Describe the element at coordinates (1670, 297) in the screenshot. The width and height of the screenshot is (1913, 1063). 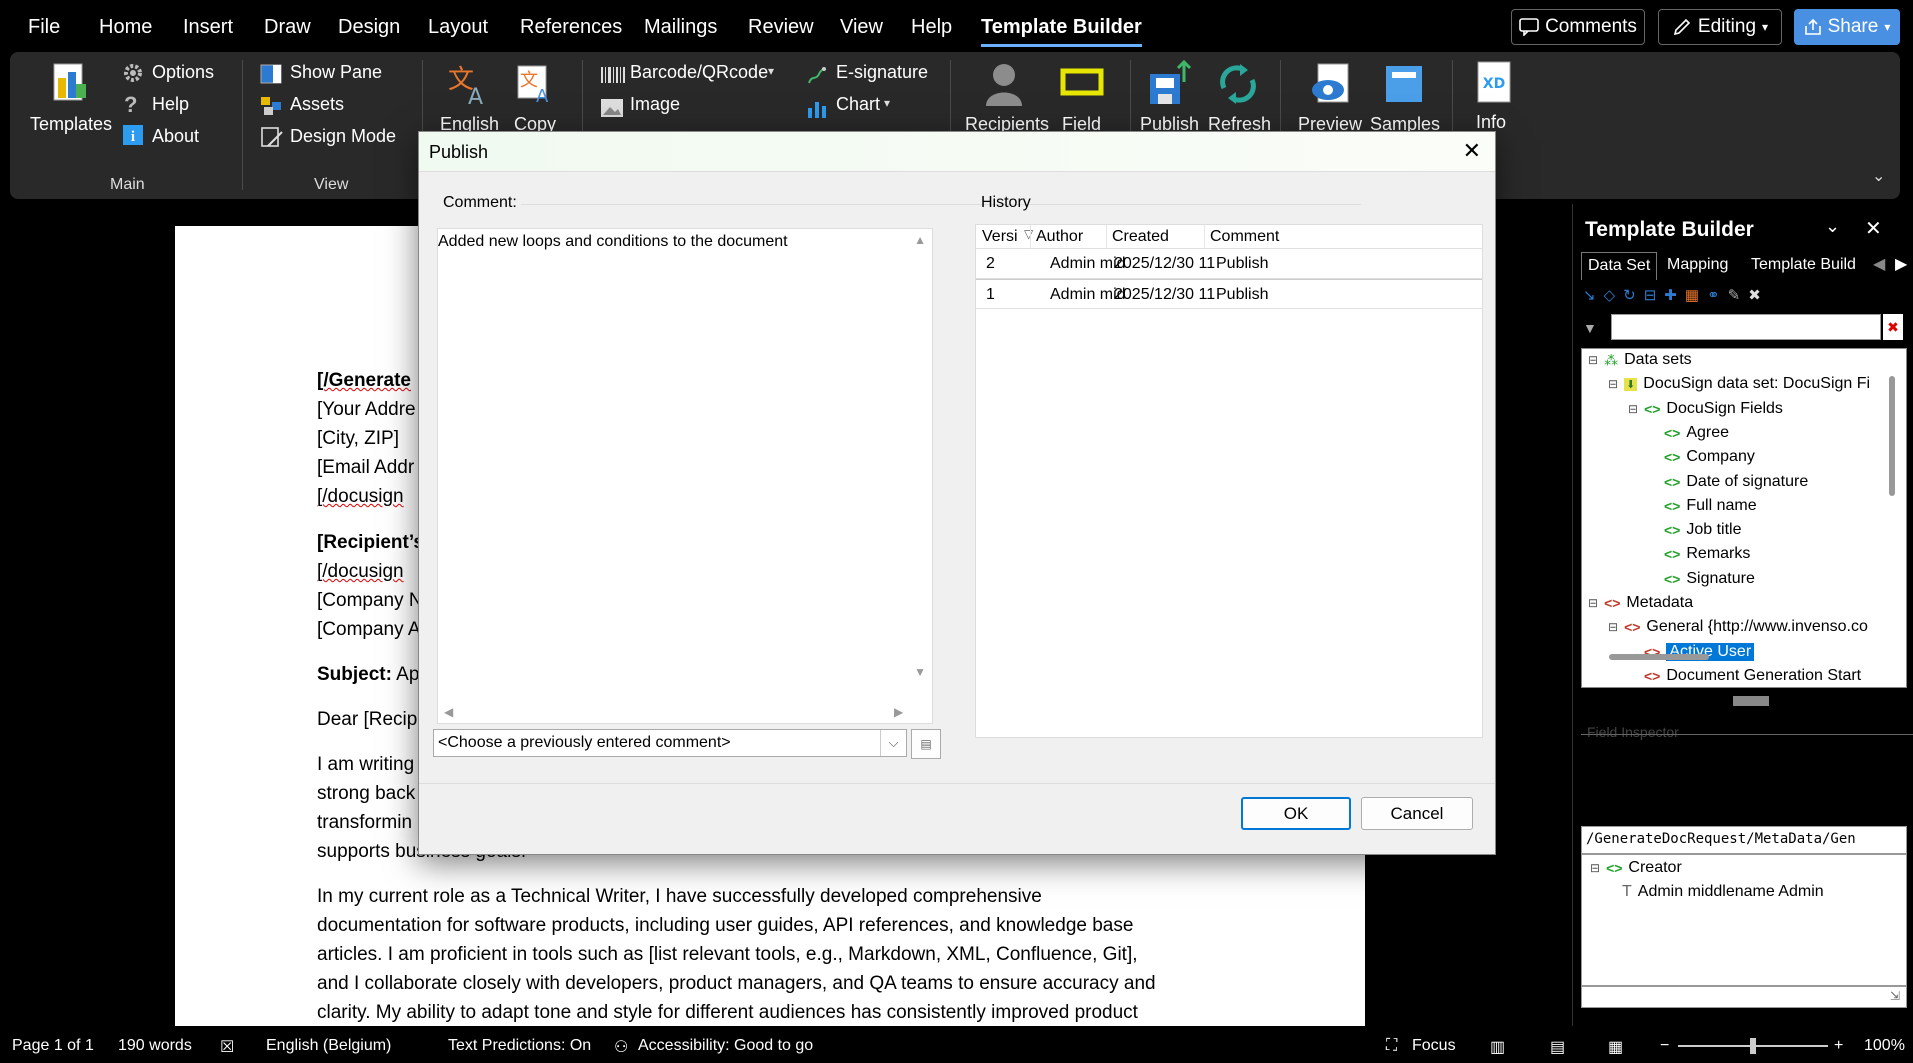
I see `add-dataset-icon: ✚` at that location.